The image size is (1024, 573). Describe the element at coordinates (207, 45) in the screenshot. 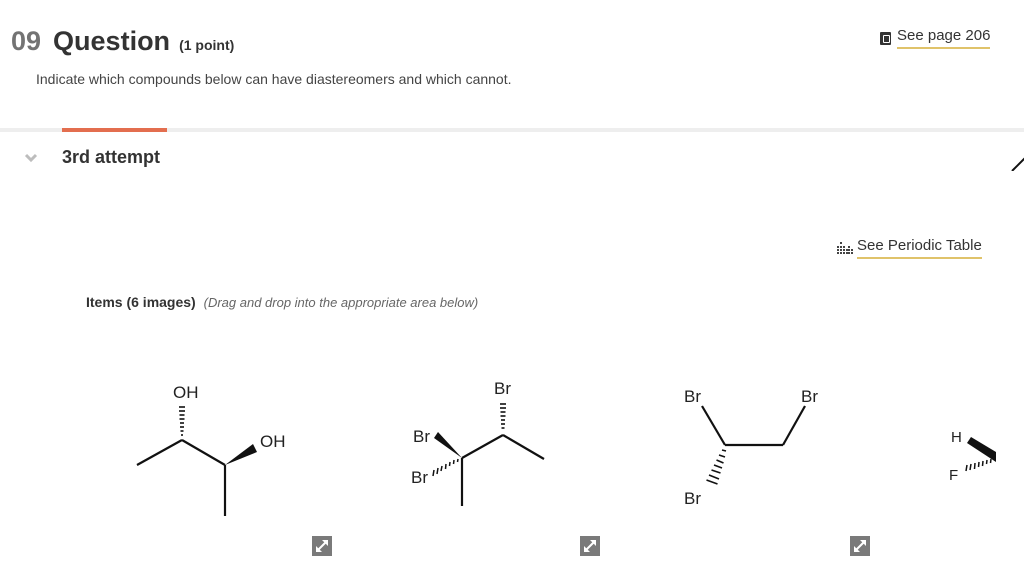

I see `question-points: (1 point)` at that location.